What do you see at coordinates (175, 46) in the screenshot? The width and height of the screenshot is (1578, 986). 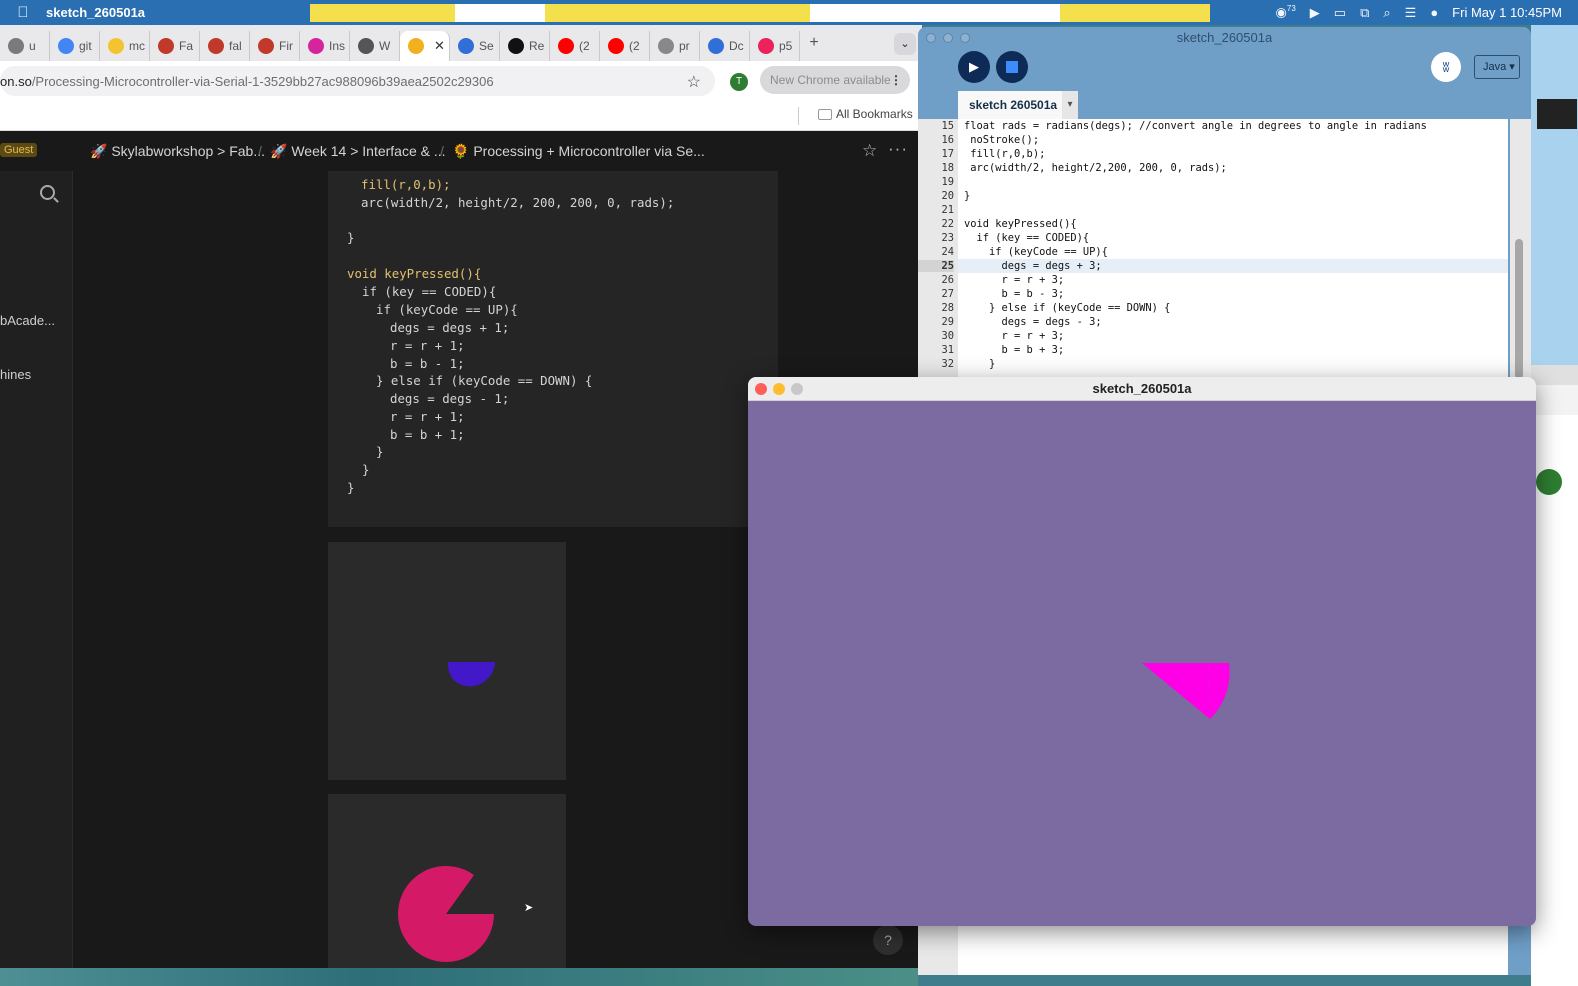 I see `browser-tab: Fa` at bounding box center [175, 46].